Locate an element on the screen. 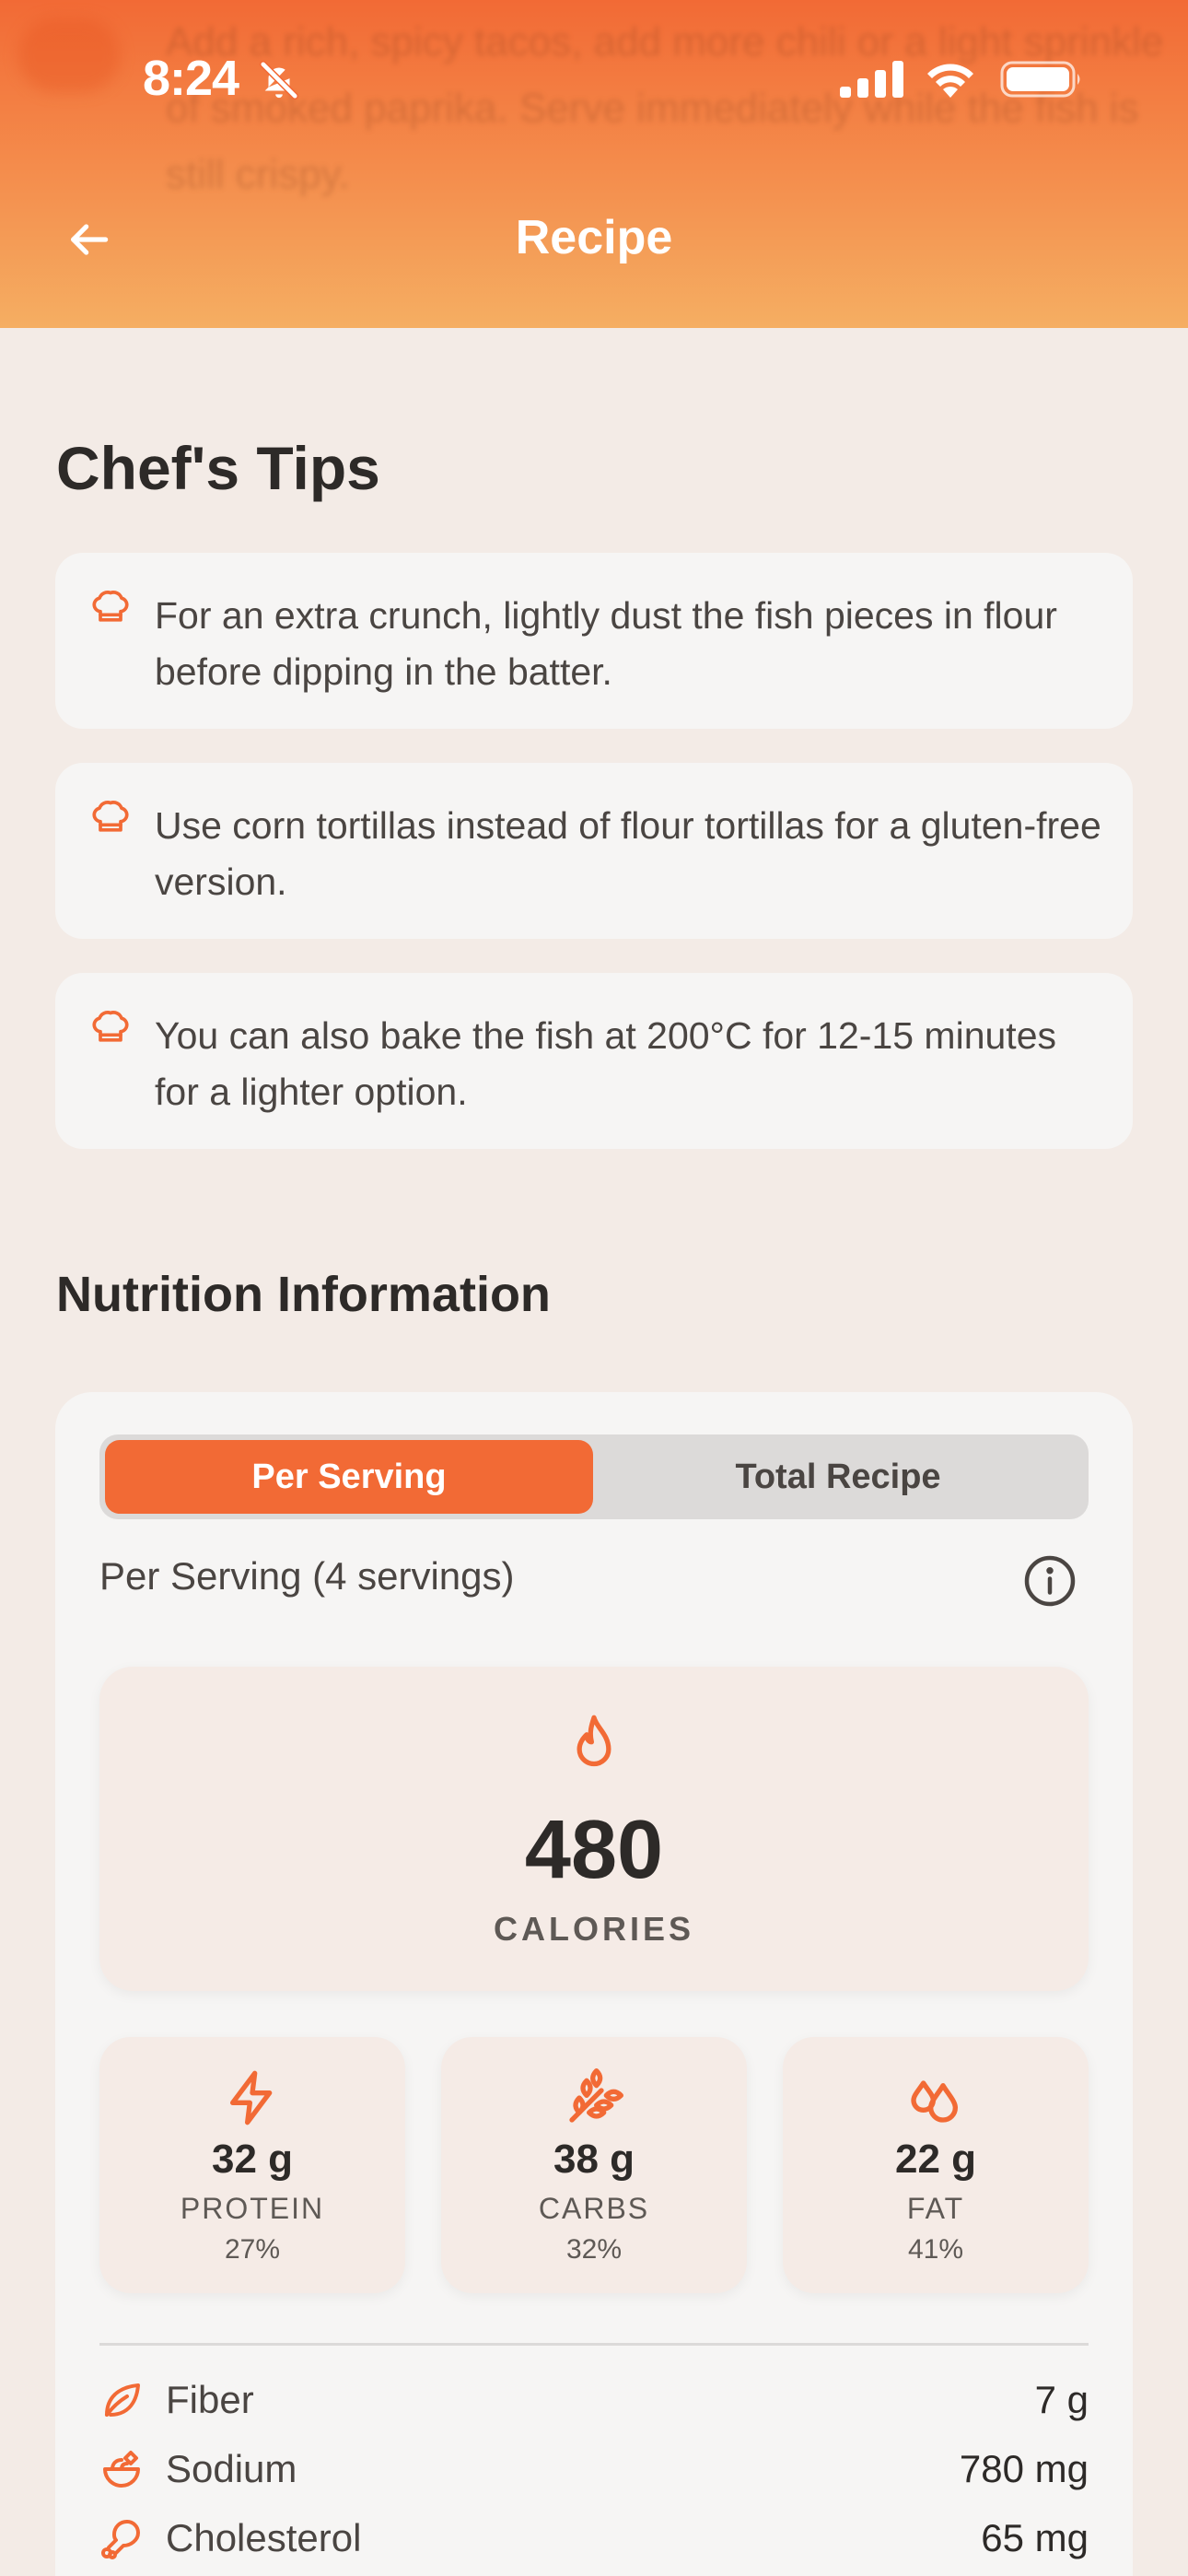 The height and width of the screenshot is (2576, 1188). macro-card-fat: 22 g FAT 41% is located at coordinates (936, 2165).